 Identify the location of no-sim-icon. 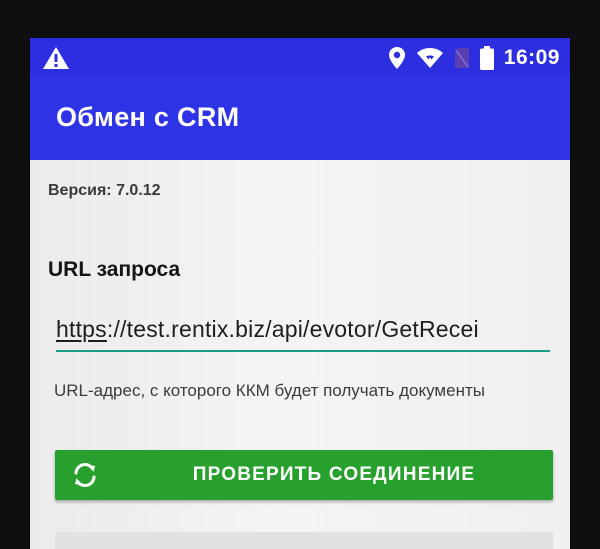
(461, 58).